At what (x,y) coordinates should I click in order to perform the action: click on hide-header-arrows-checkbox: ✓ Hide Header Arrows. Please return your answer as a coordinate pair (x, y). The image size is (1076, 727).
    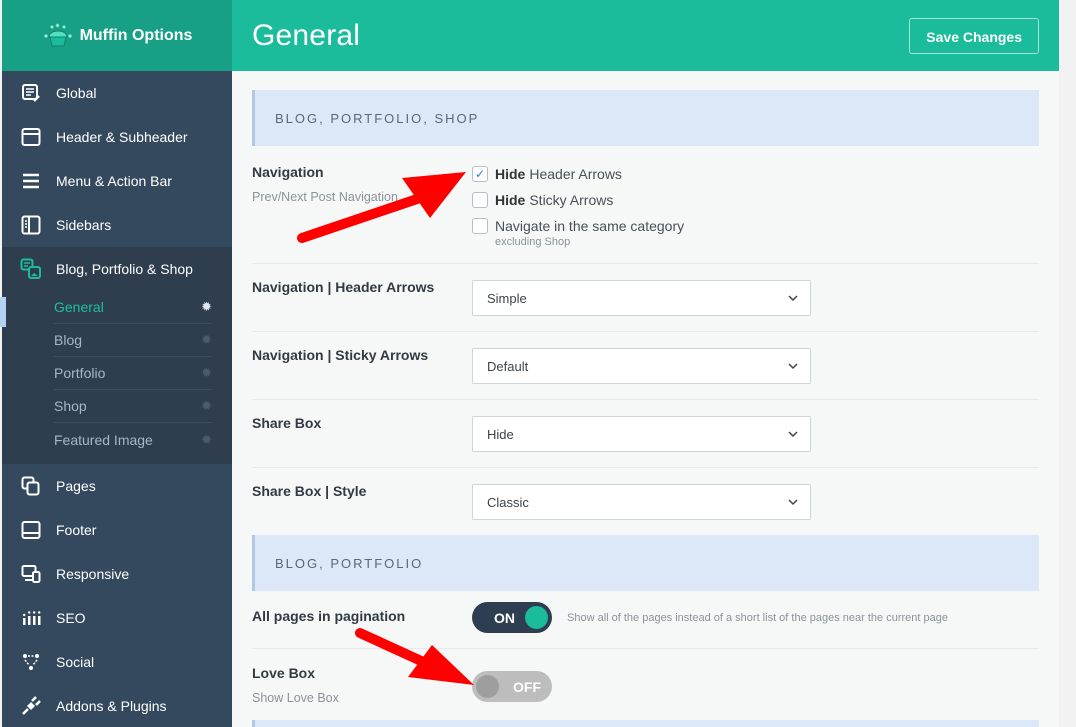
    Looking at the image, I should click on (755, 174).